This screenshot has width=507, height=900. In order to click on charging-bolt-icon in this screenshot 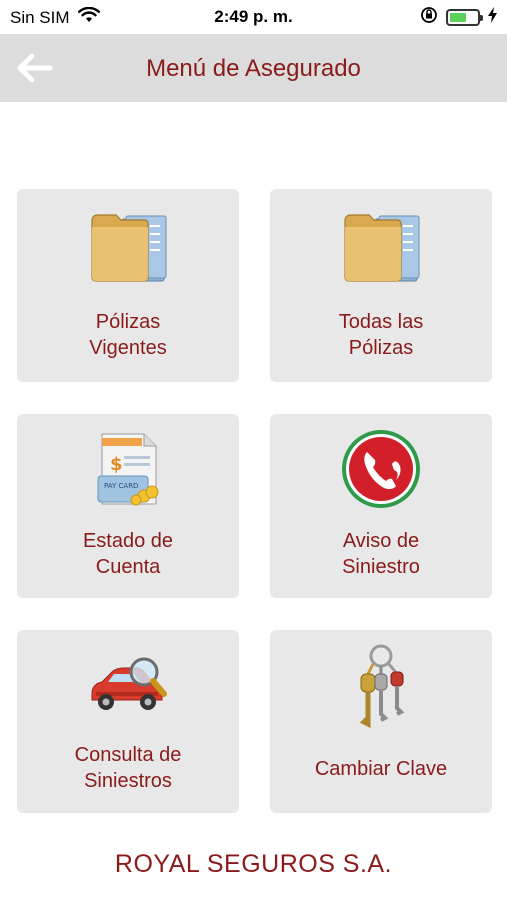, I will do `click(492, 17)`.